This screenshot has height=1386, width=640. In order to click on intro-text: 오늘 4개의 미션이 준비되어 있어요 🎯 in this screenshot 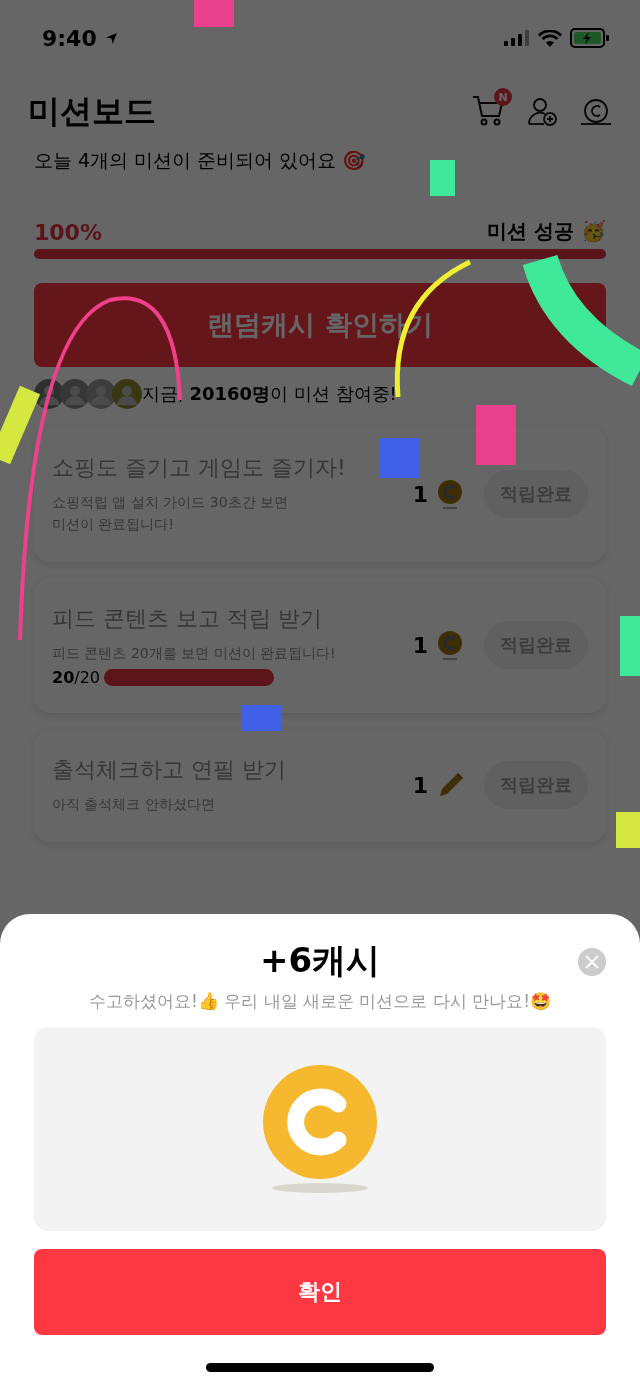, I will do `click(201, 160)`.